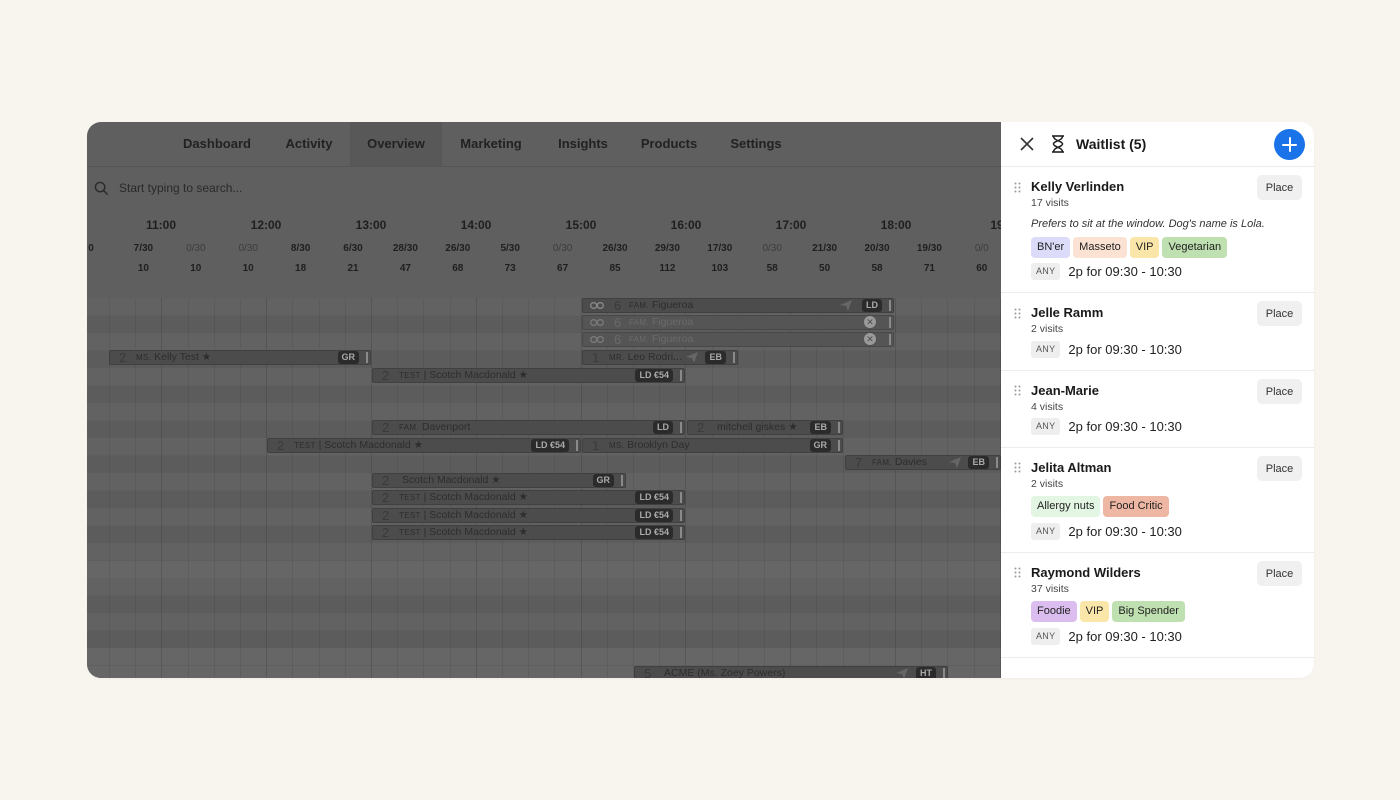 This screenshot has height=800, width=1400. Describe the element at coordinates (528, 427) in the screenshot. I see `booking-block: 2 FAM. Davenport LD` at that location.